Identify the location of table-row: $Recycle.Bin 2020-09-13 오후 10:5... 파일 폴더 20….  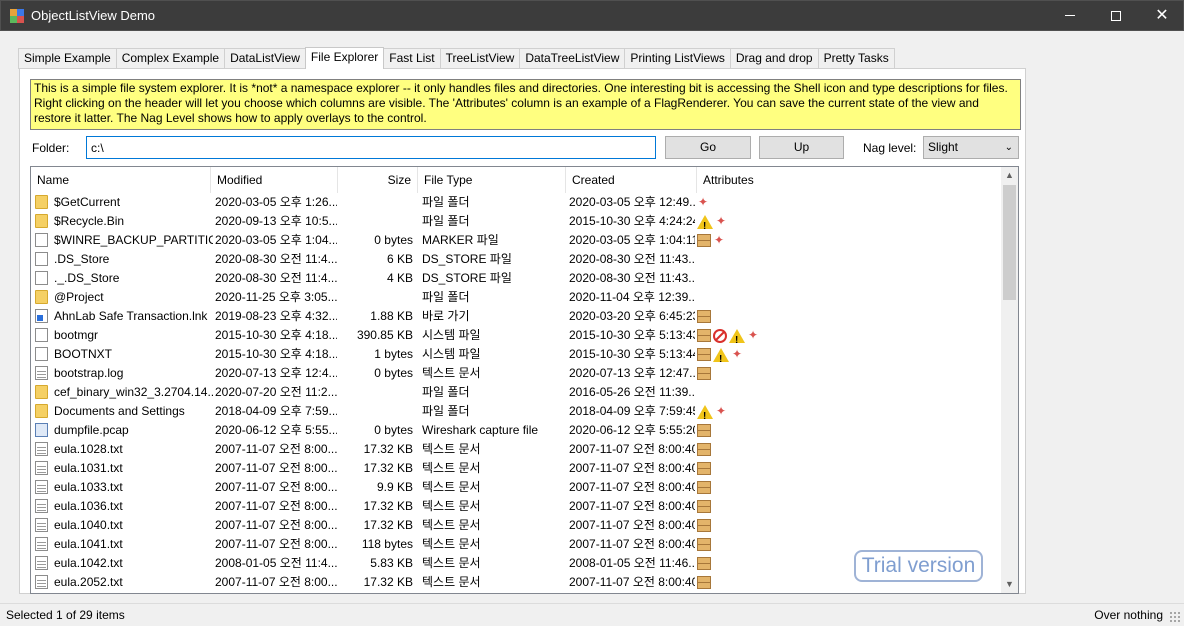
(516, 221).